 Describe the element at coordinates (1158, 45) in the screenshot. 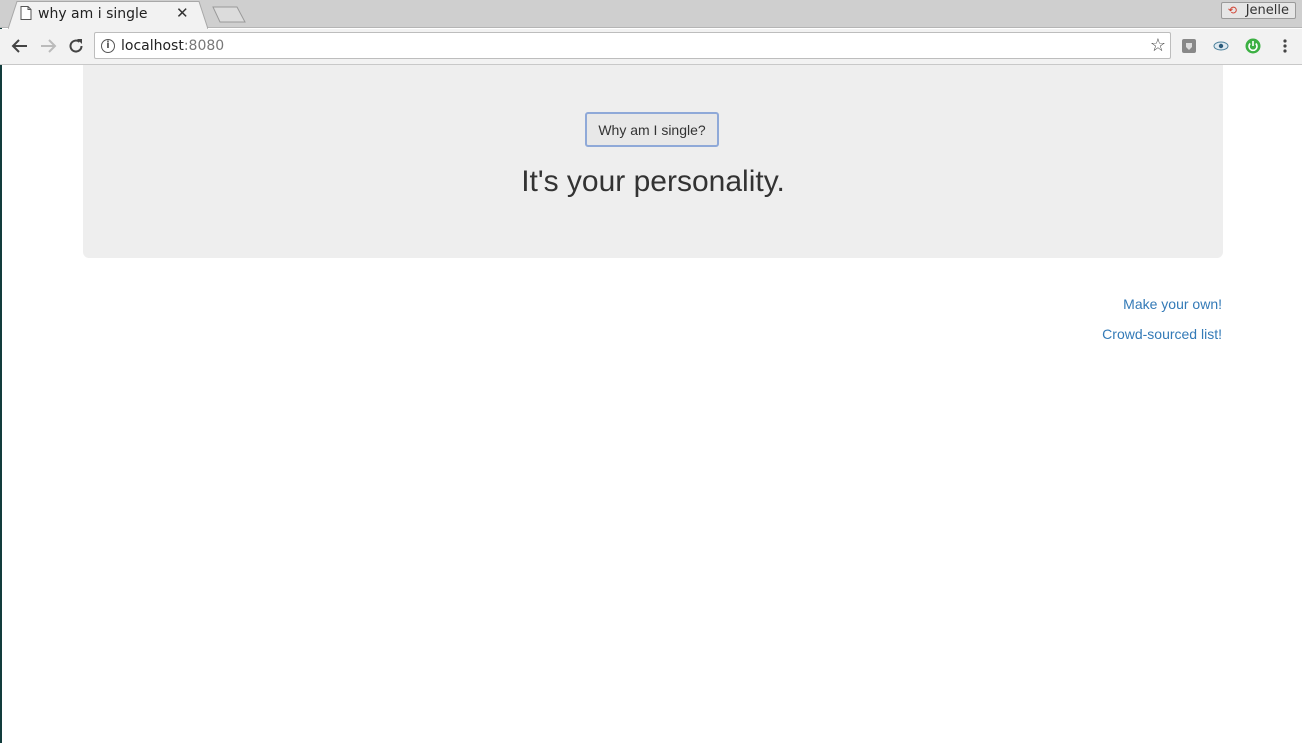

I see `bookmark-star-icon: ☆` at that location.